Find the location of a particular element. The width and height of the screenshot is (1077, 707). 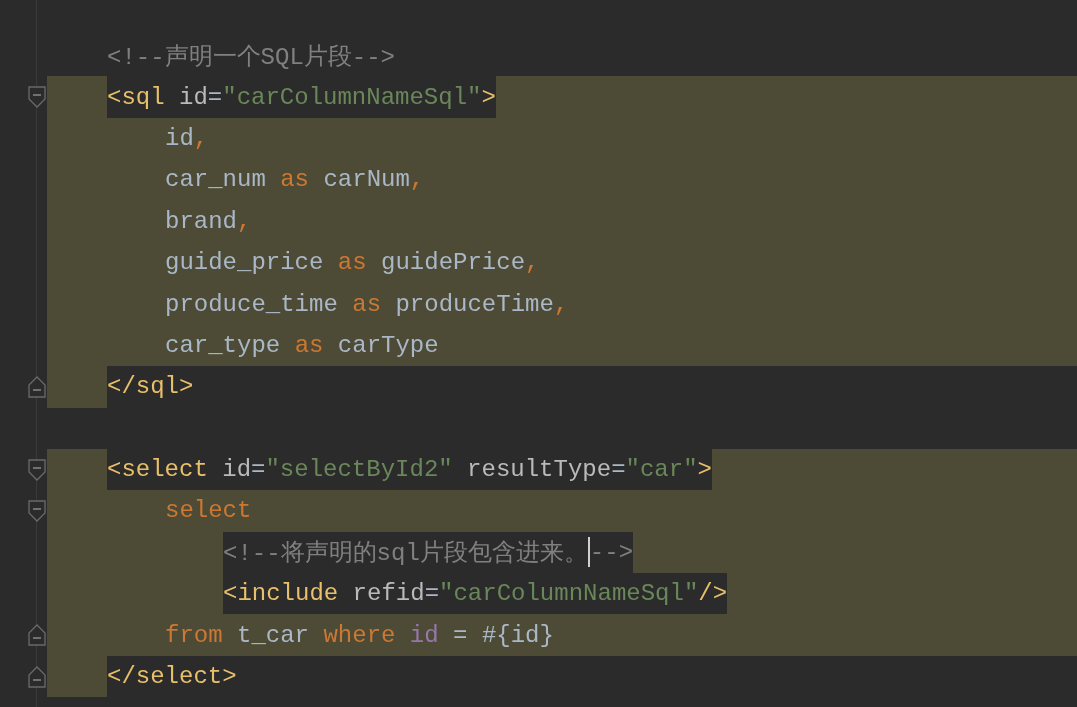

code-token: car_type is located at coordinates (223, 345).